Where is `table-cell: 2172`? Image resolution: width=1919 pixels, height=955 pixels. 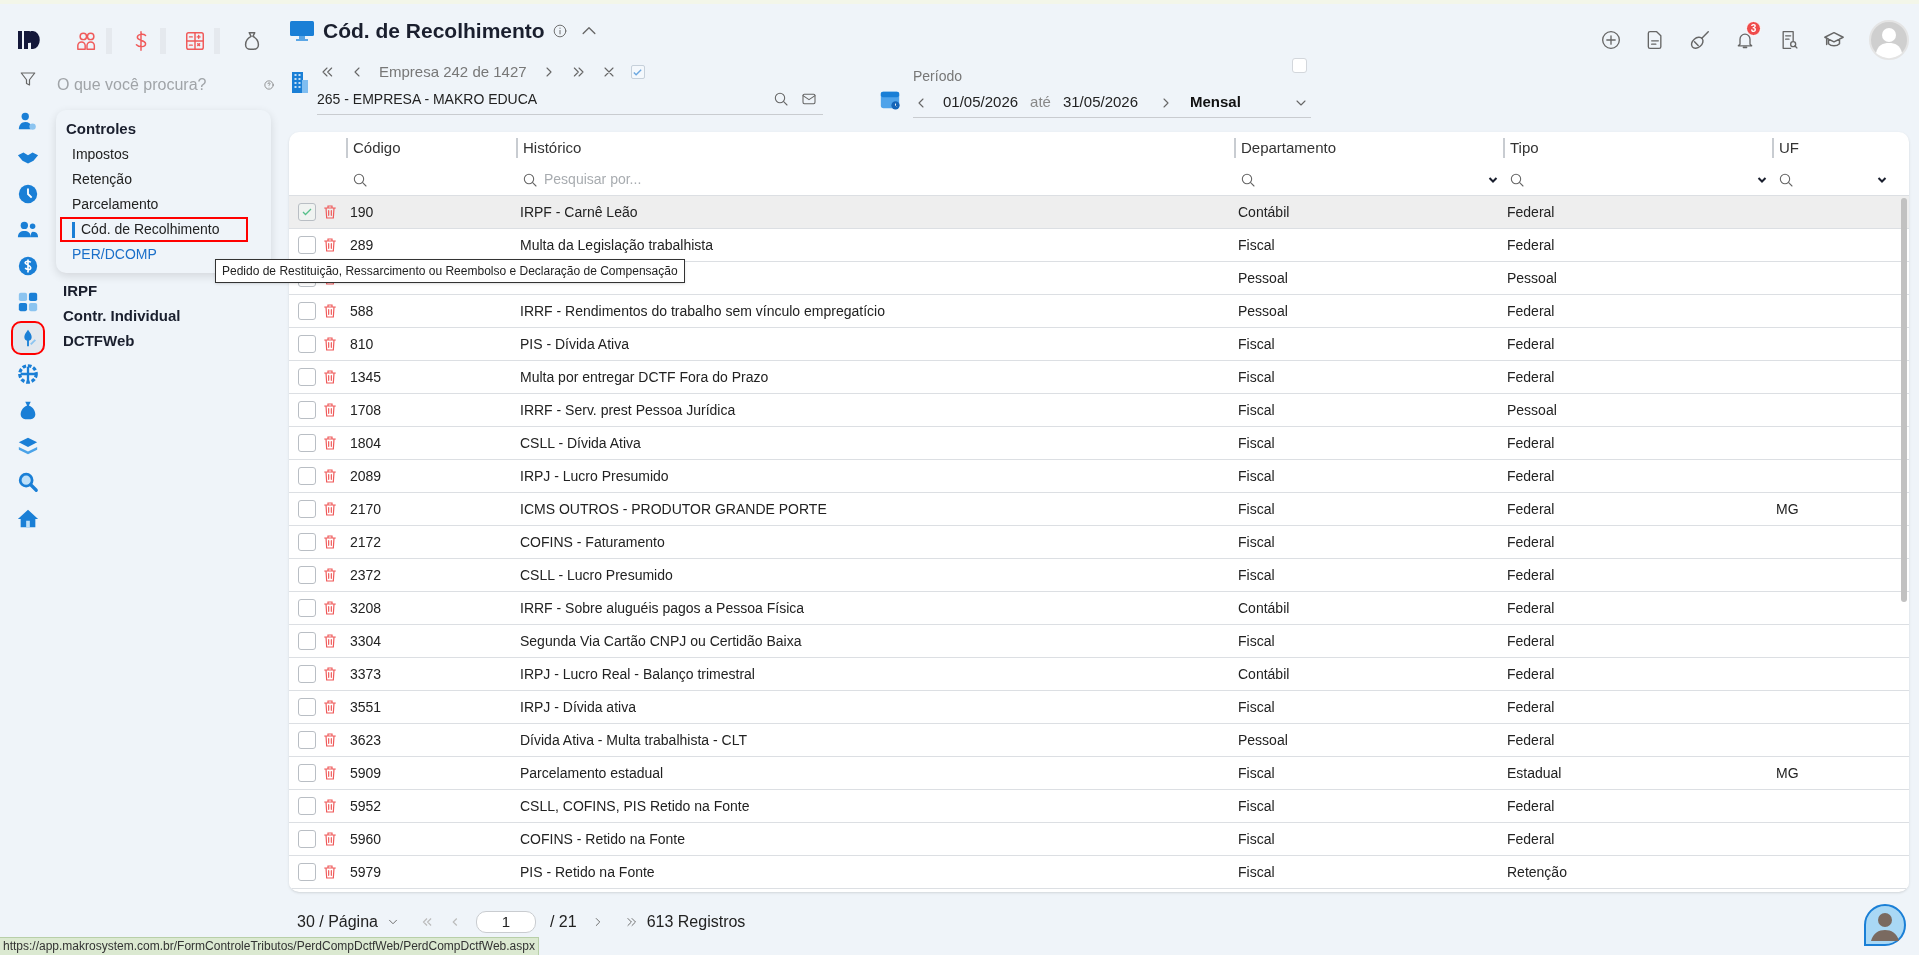 table-cell: 2172 is located at coordinates (366, 541).